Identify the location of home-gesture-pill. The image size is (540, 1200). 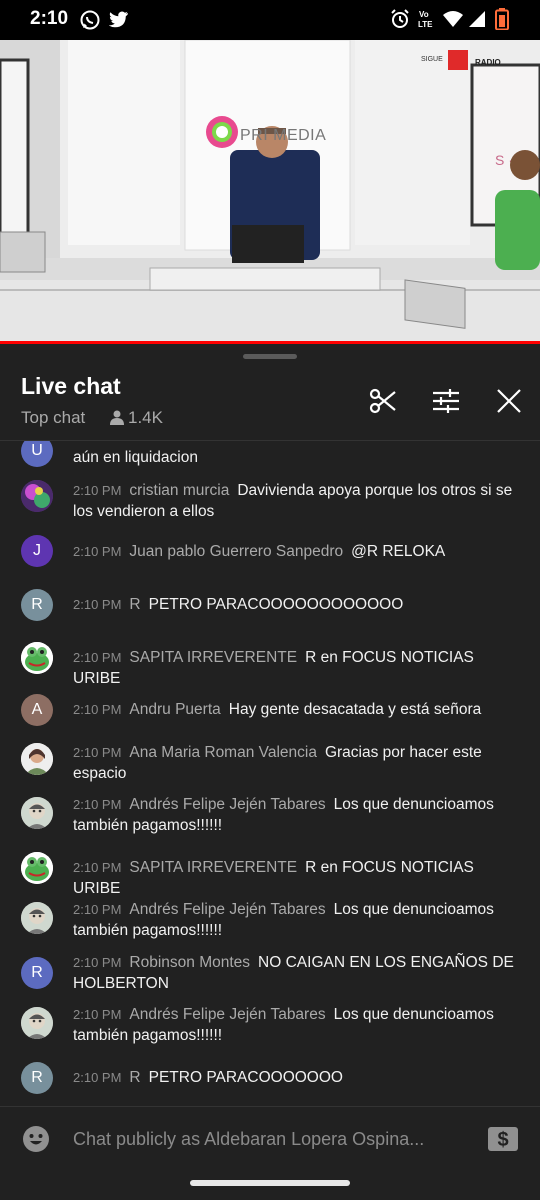
(270, 1183).